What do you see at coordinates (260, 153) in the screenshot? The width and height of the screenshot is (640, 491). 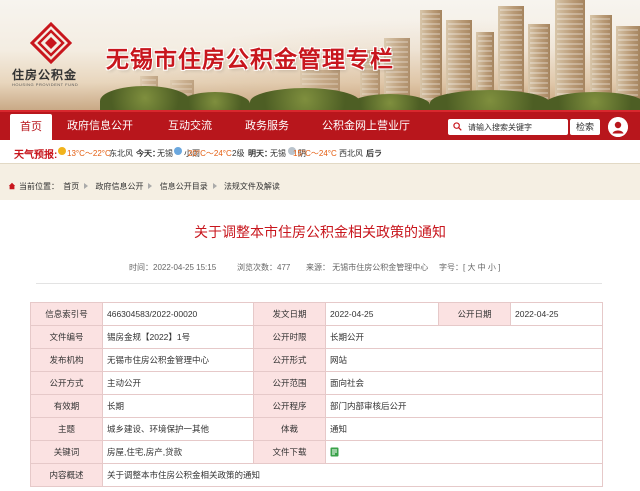 I see `weather-day: 明天：` at bounding box center [260, 153].